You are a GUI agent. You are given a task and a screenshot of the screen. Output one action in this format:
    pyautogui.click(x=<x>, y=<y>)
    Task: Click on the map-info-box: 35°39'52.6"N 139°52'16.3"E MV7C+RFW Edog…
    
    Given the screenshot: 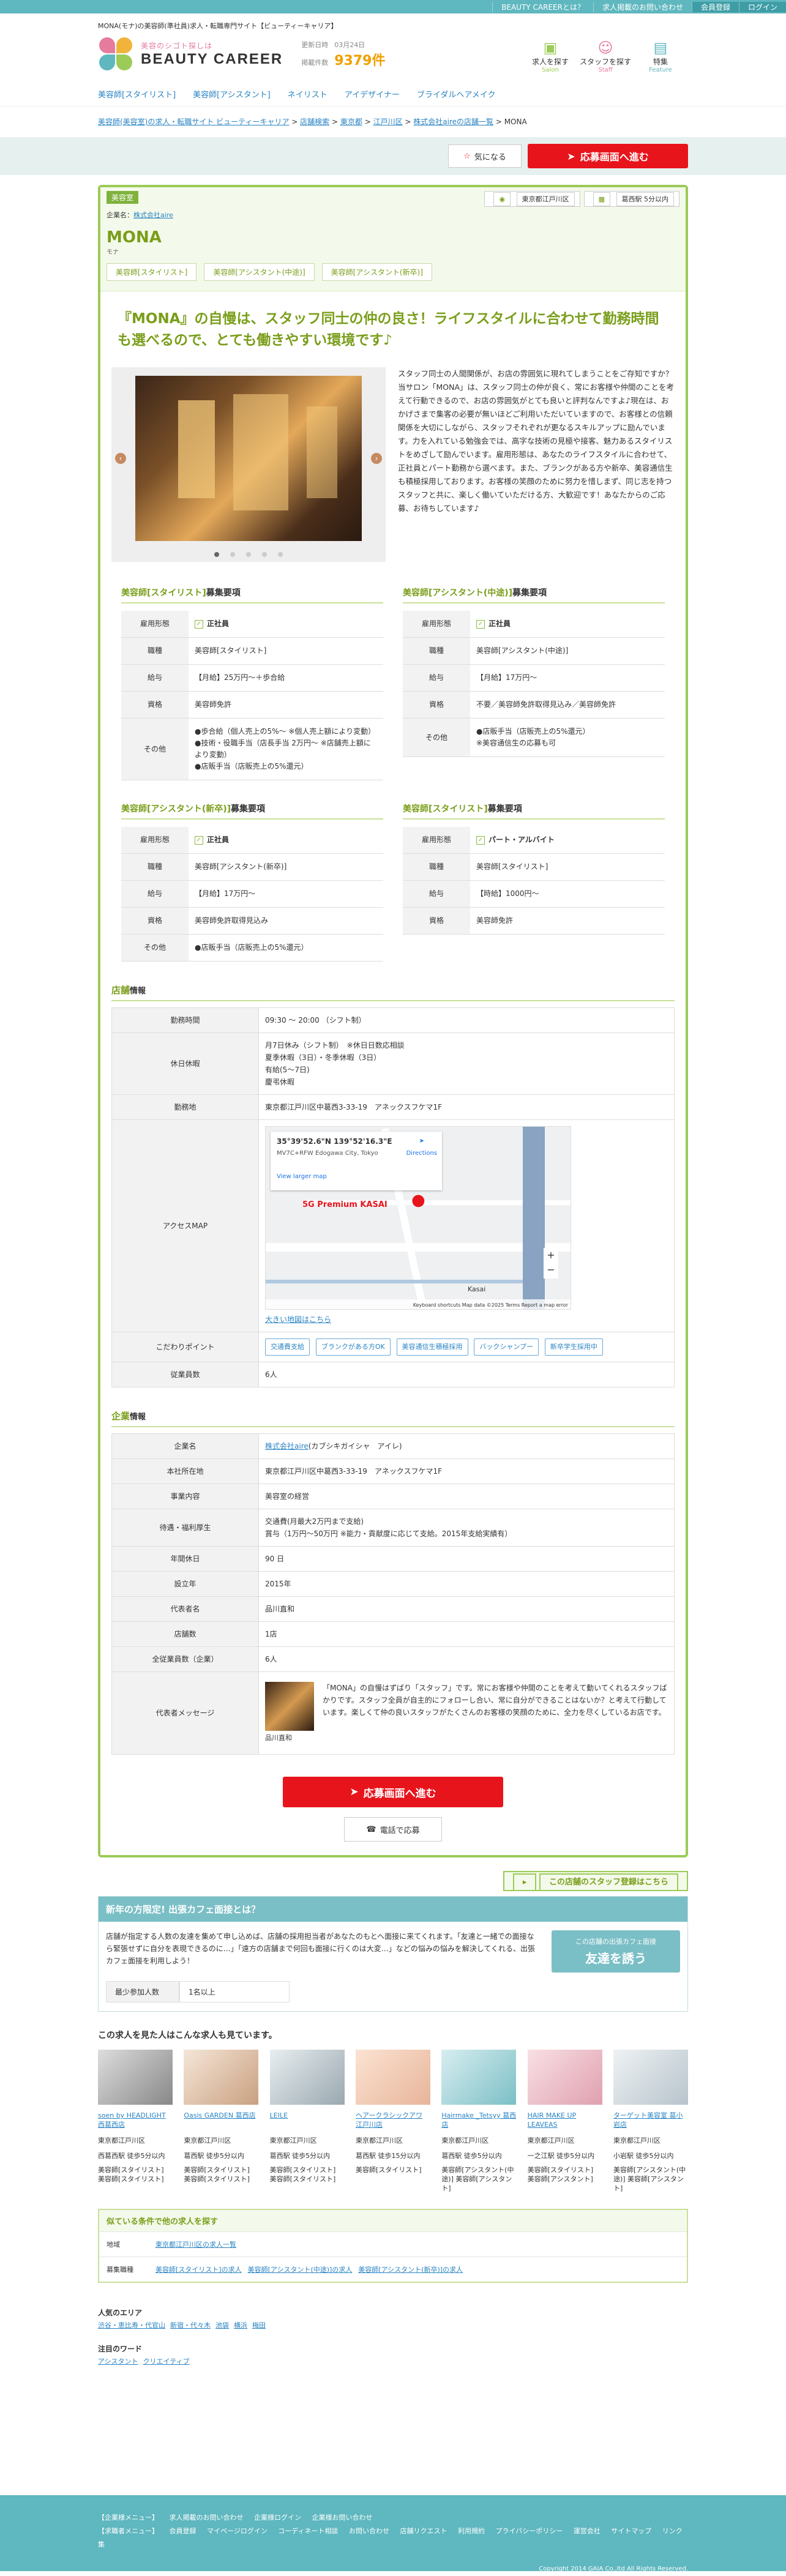 What is the action you would take?
    pyautogui.click(x=357, y=1161)
    